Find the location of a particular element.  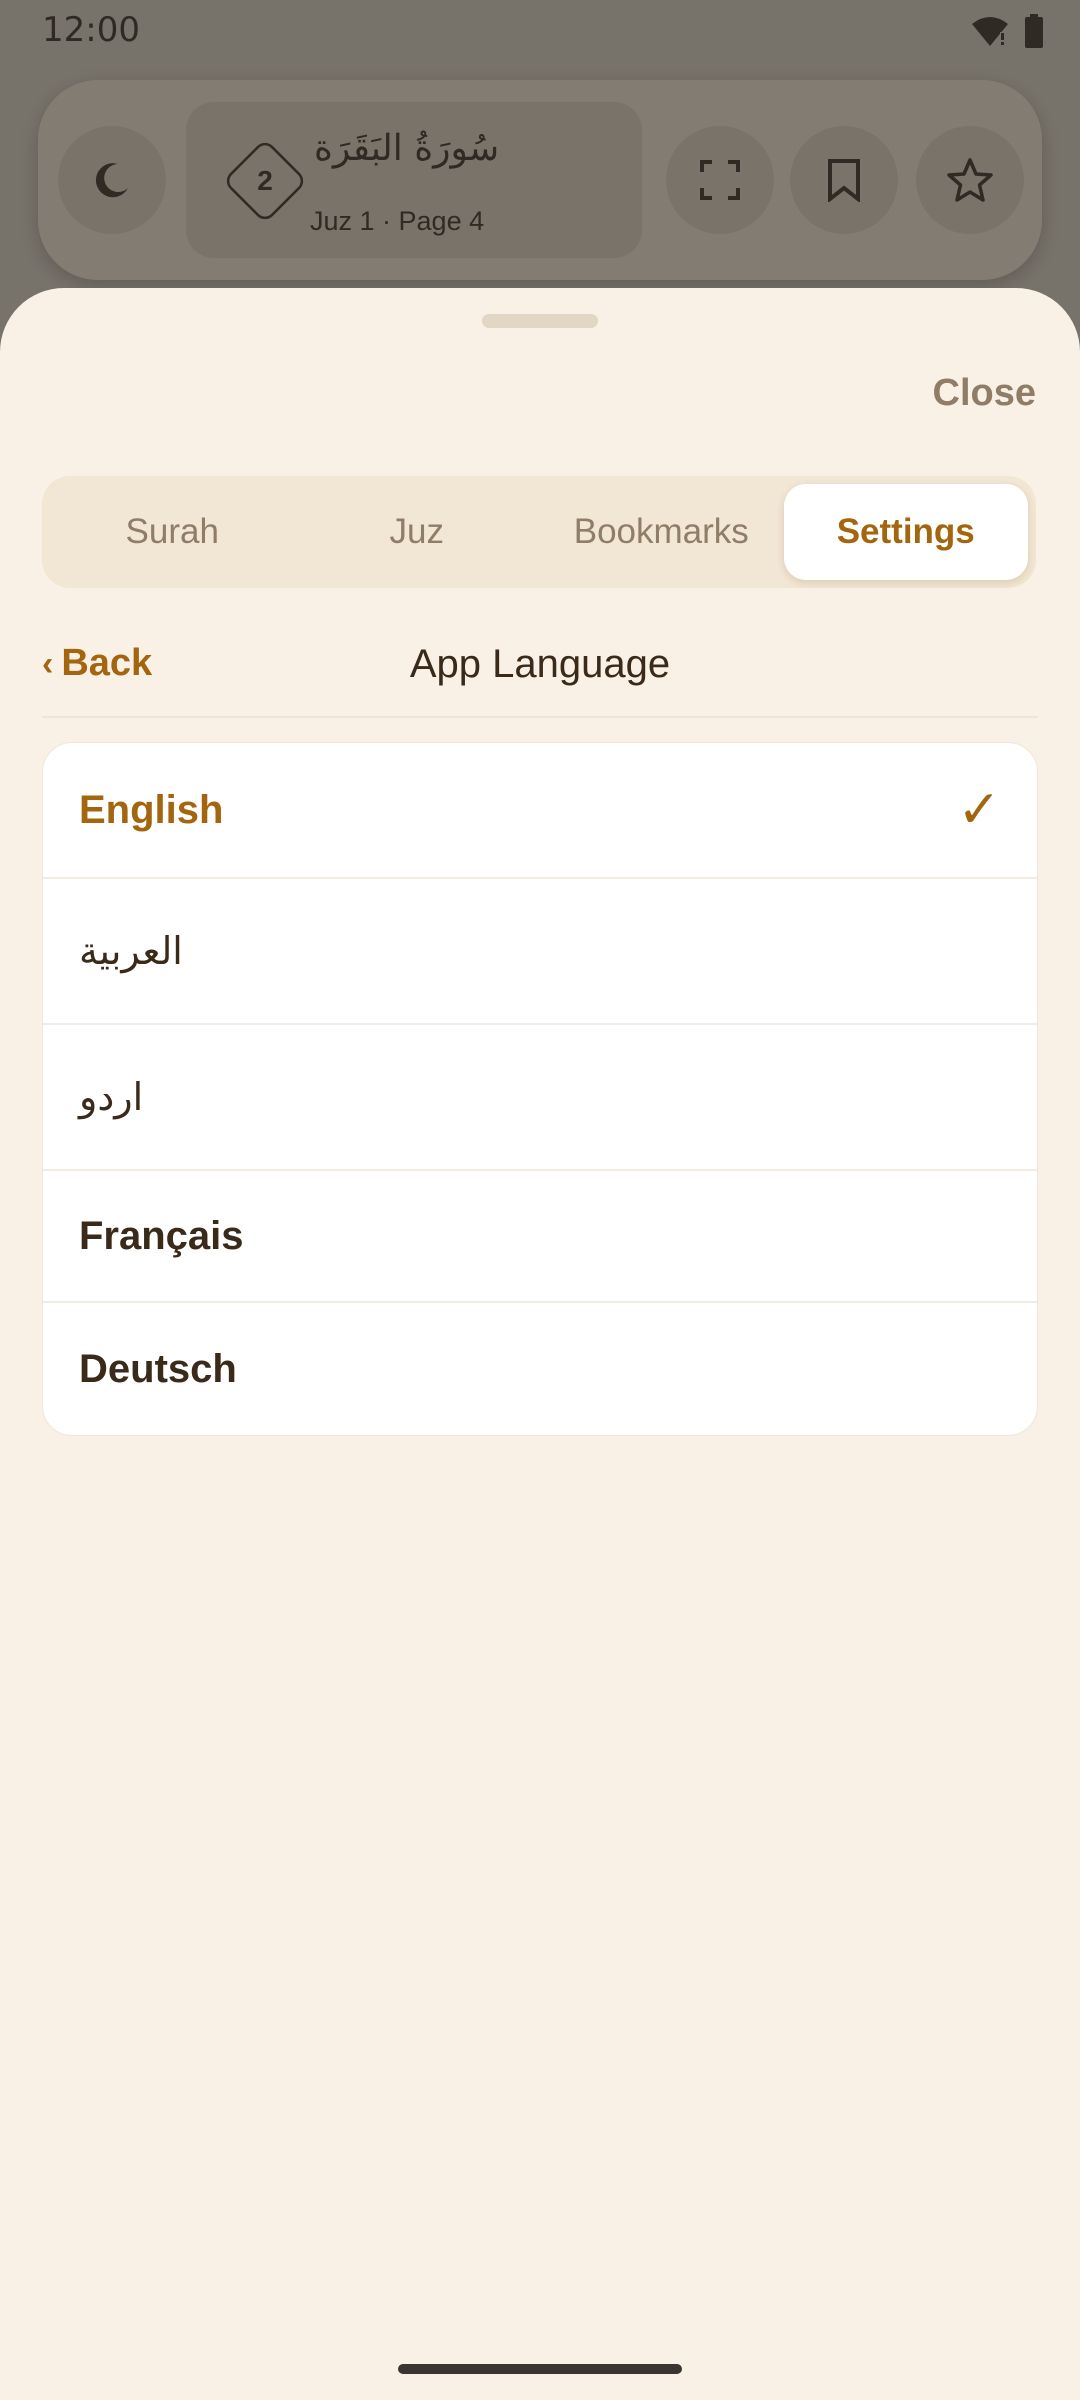

fullscreen-button is located at coordinates (720, 180).